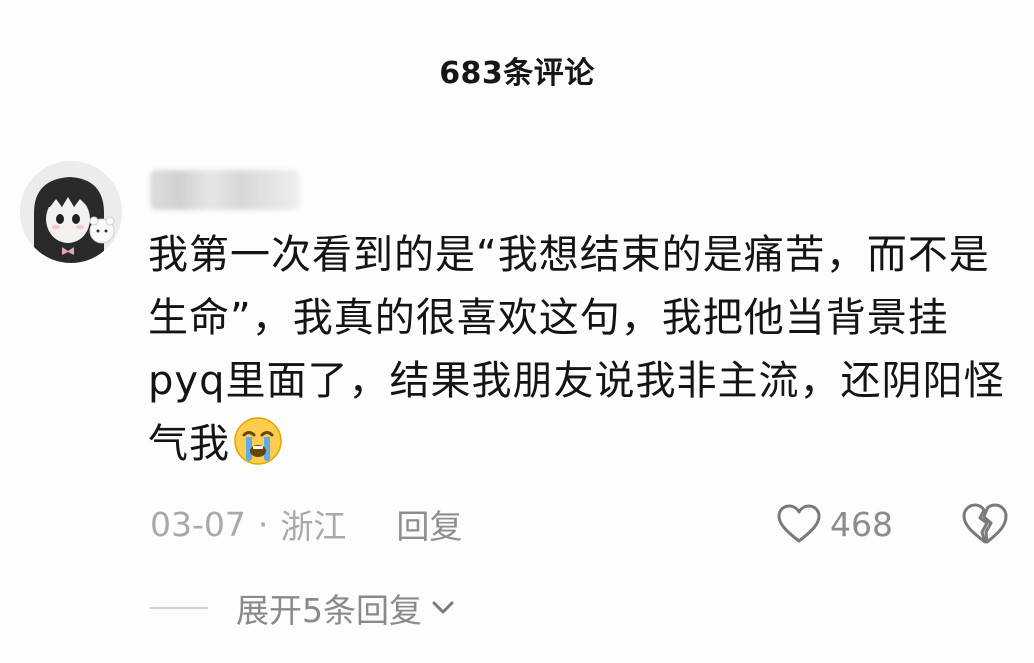  I want to click on heart-outline-icon, so click(799, 523).